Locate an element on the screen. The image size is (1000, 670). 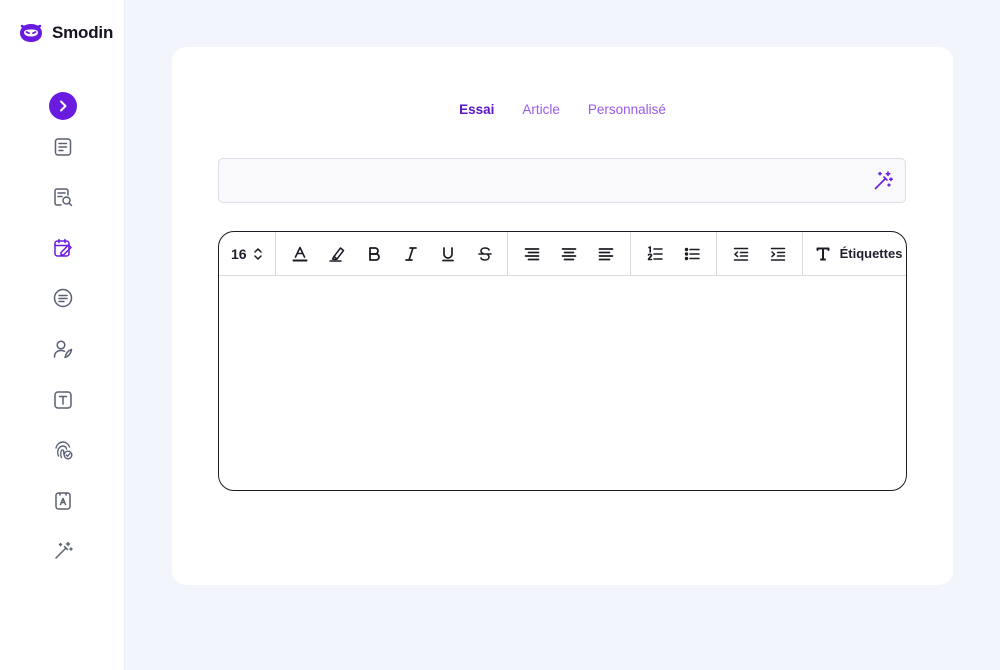
format-group is located at coordinates (392, 253).